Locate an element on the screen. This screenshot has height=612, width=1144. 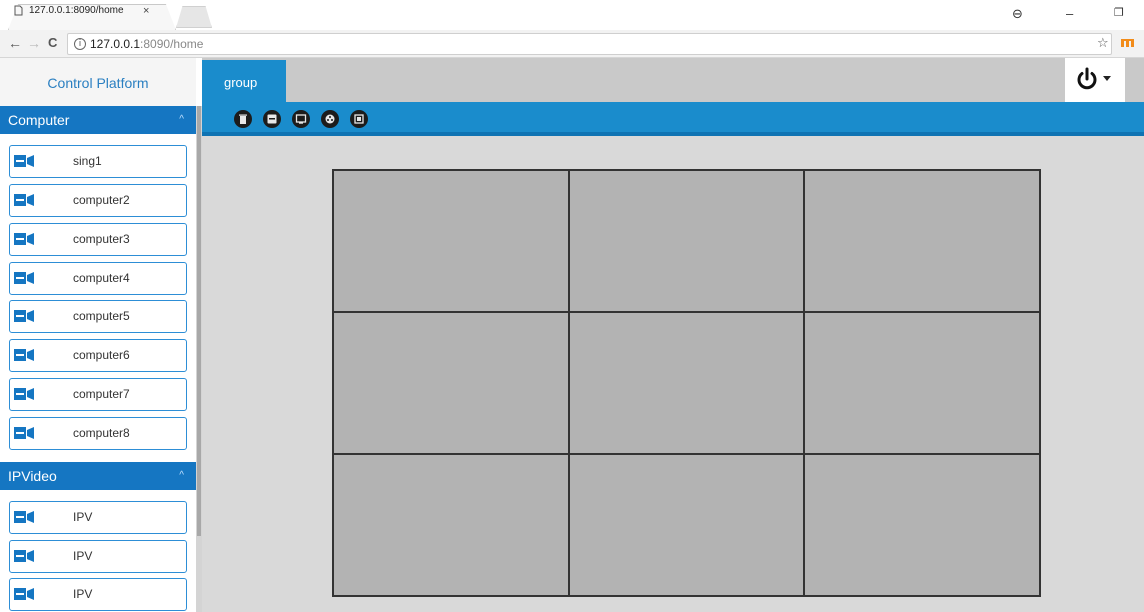
list-item-label: computer4 is located at coordinates (101, 278).